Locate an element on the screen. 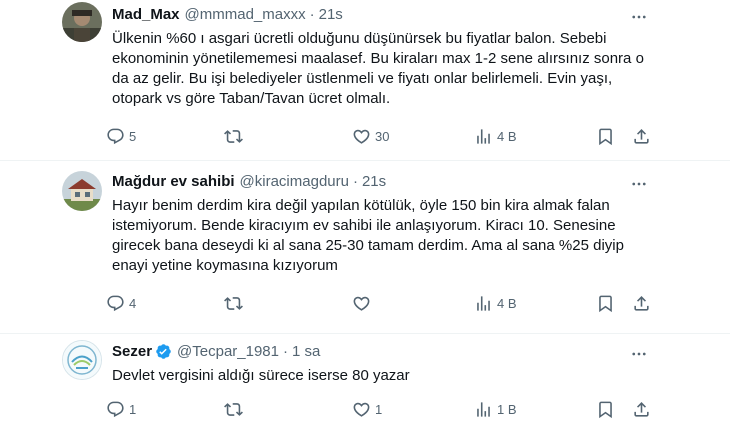  views-button: 1 B is located at coordinates (495, 409).